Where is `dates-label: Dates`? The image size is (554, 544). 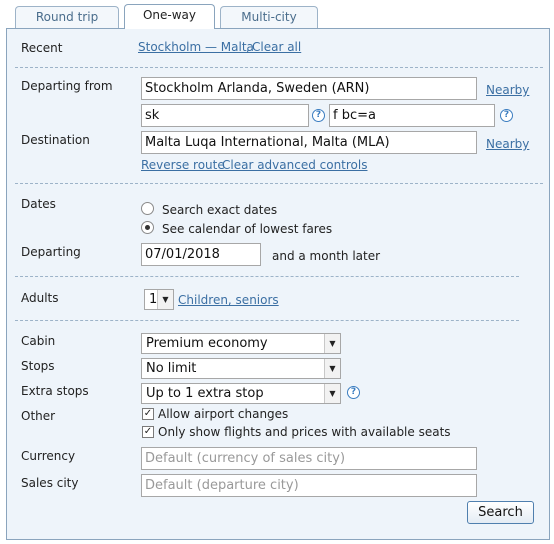
dates-label: Dates is located at coordinates (38, 204).